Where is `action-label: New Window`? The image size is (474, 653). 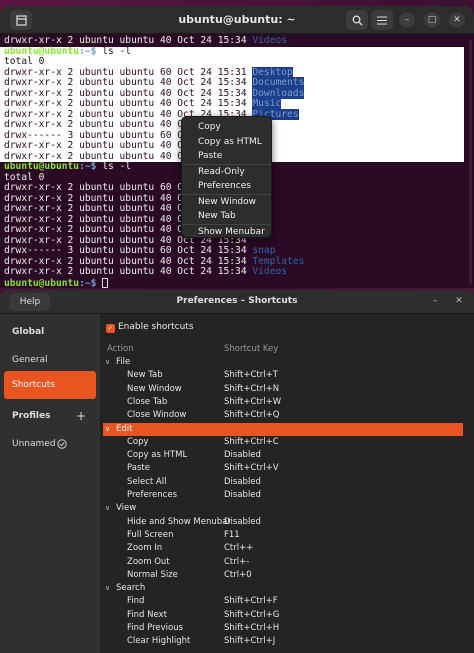 action-label: New Window is located at coordinates (154, 388).